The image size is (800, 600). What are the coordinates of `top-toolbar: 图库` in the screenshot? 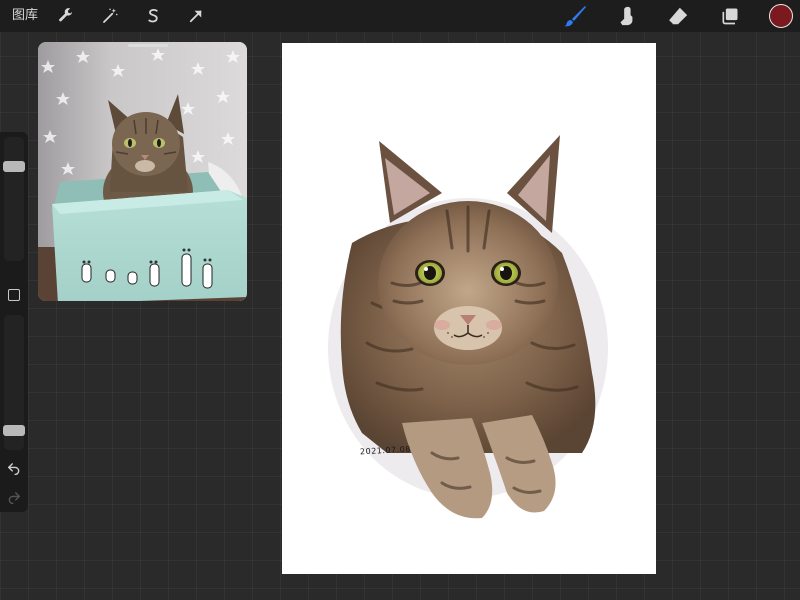 It's located at (400, 16).